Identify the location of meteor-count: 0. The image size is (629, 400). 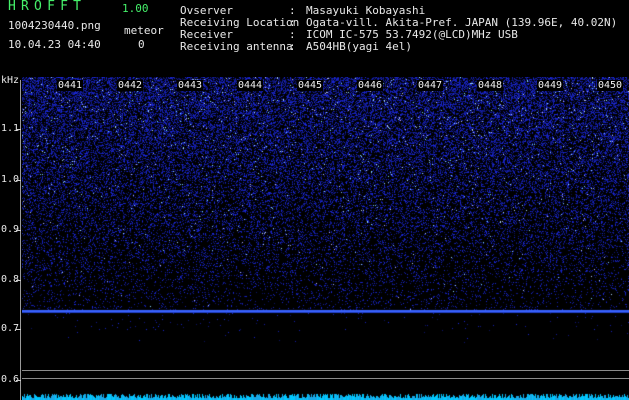
(141, 44).